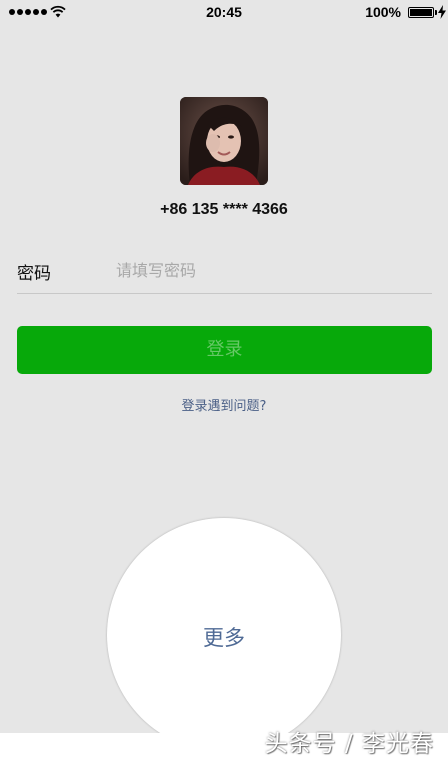 The width and height of the screenshot is (448, 765). I want to click on battery-tip, so click(436, 12).